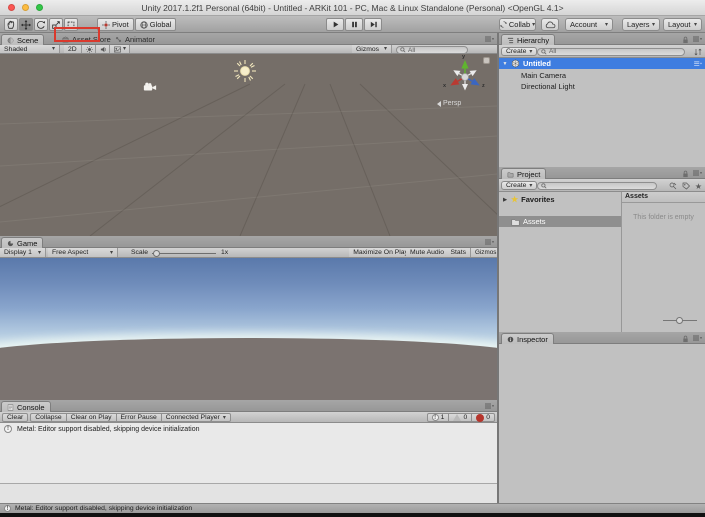 Image resolution: width=705 pixels, height=517 pixels. I want to click on project-search-input, so click(601, 185).